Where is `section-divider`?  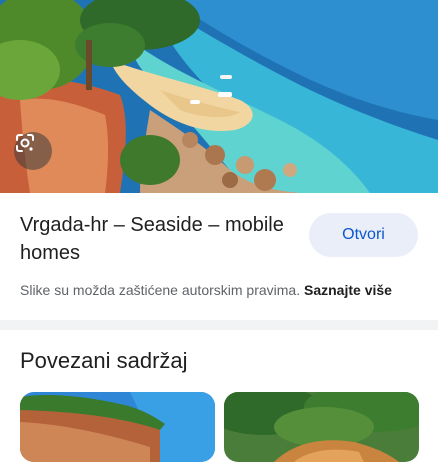 section-divider is located at coordinates (219, 325).